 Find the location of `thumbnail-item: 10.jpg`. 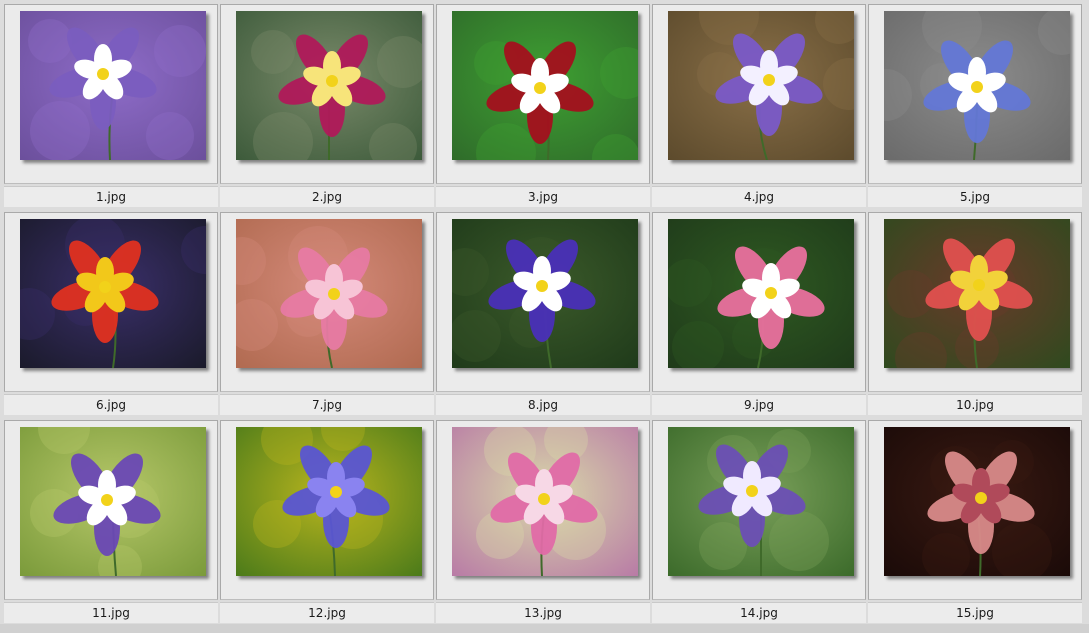

thumbnail-item: 10.jpg is located at coordinates (975, 315).